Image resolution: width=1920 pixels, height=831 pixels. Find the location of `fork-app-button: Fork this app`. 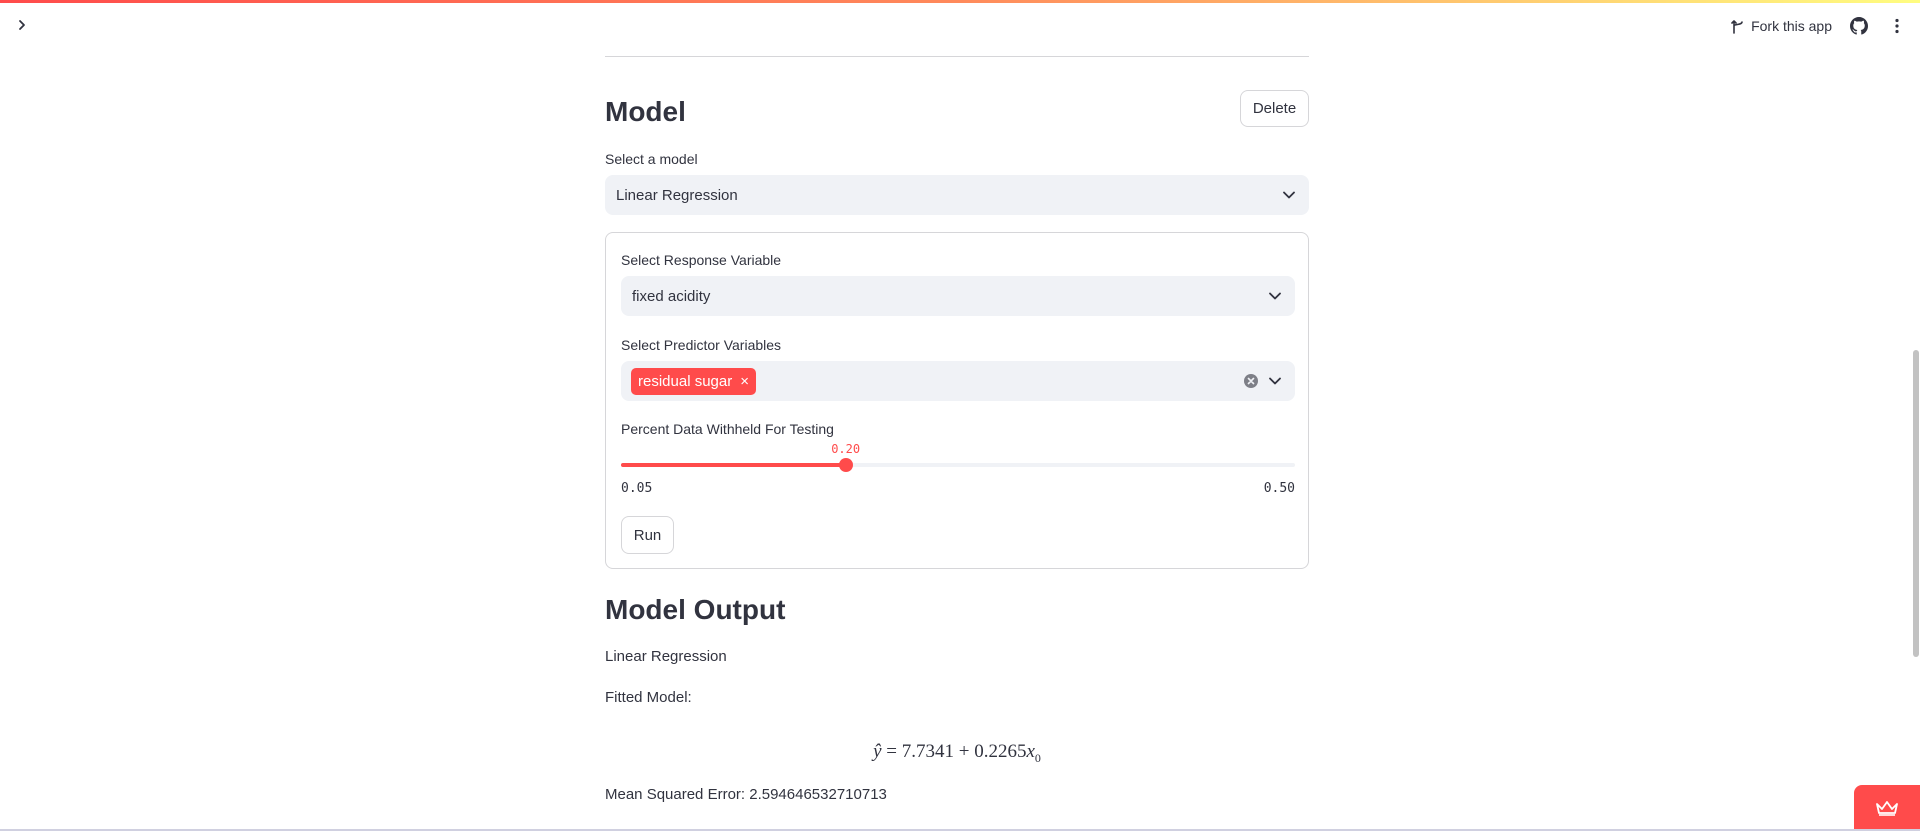

fork-app-button: Fork this app is located at coordinates (1781, 26).